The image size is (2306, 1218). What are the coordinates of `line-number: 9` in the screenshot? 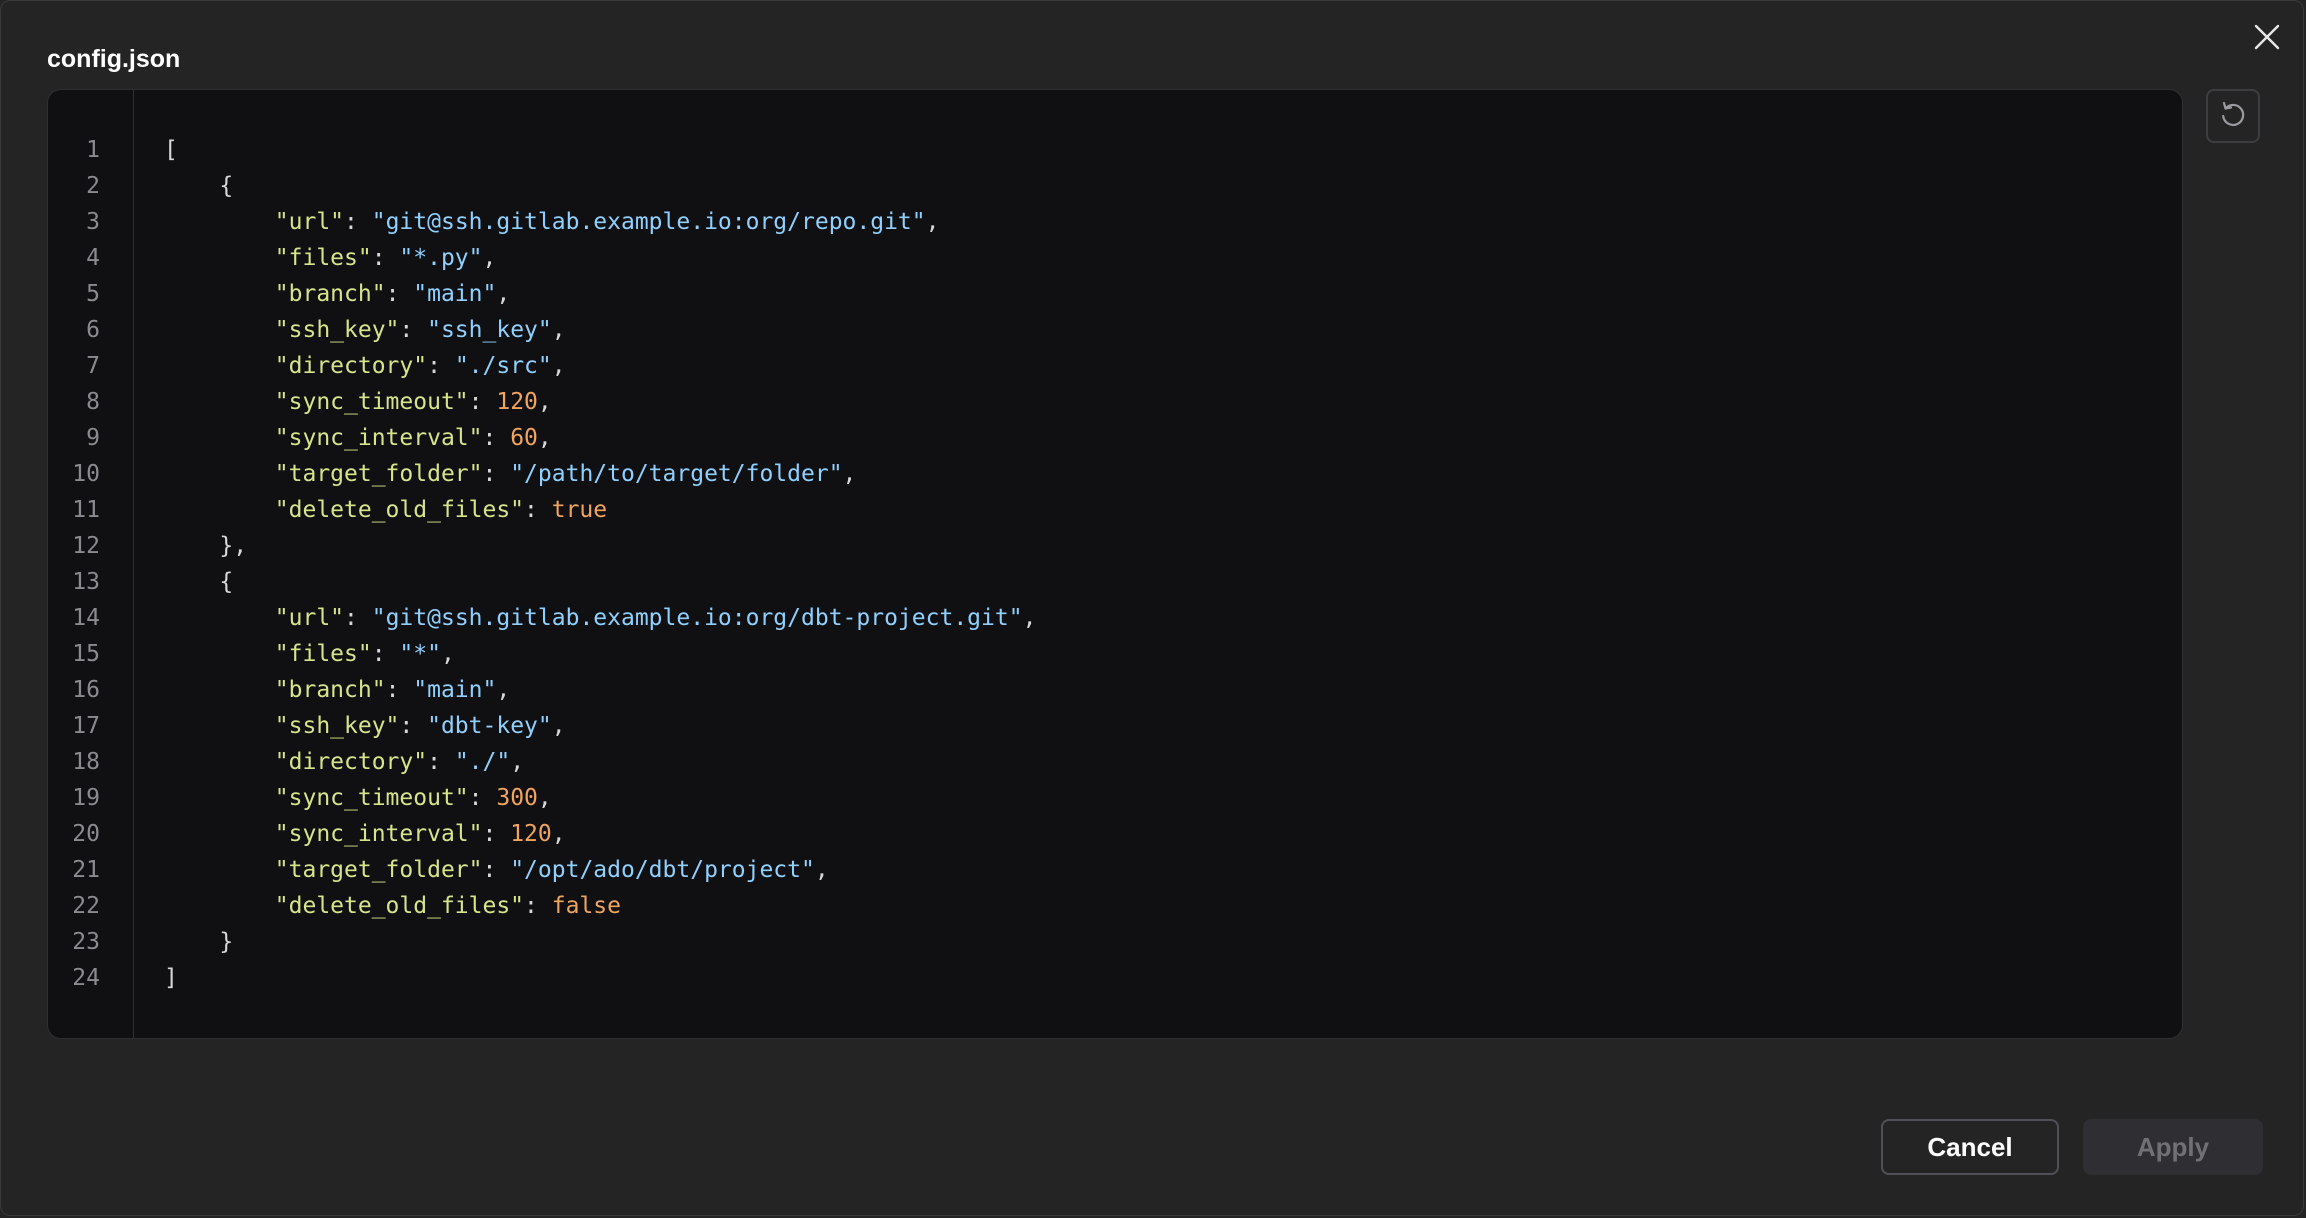 It's located at (93, 438).